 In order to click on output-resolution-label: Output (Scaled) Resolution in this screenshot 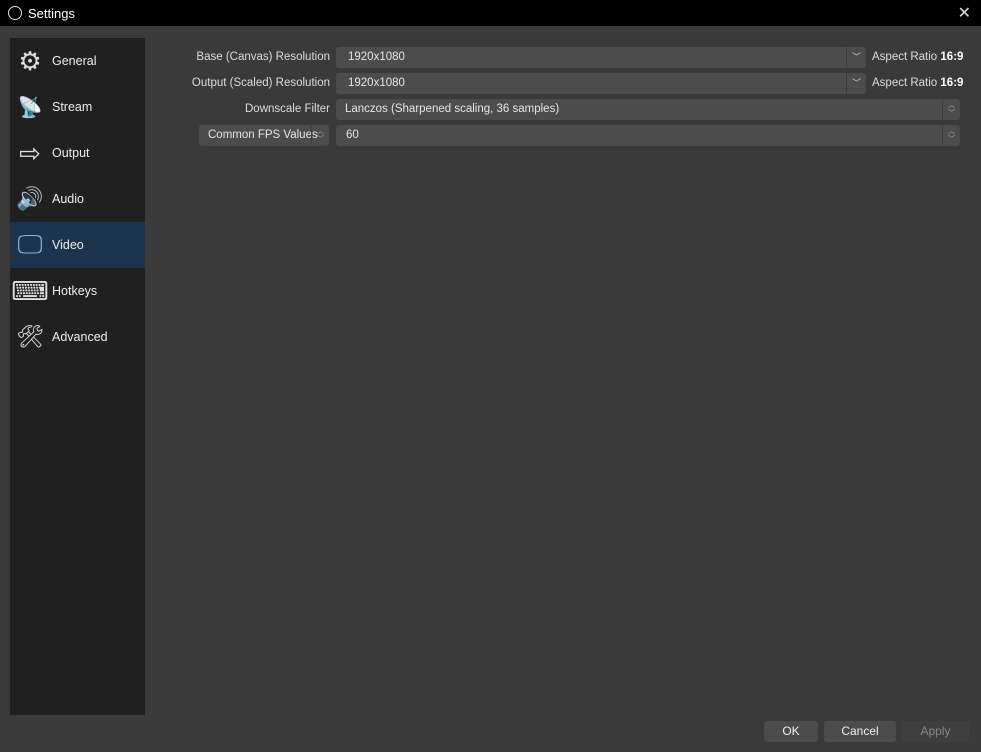, I will do `click(260, 83)`.